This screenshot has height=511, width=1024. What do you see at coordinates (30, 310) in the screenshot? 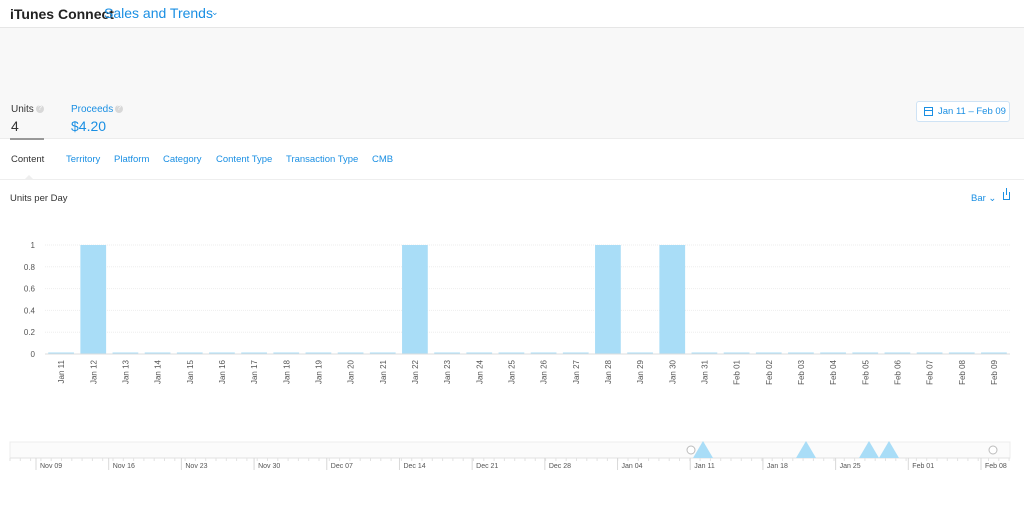
I see `y-tick-label: 0.4` at bounding box center [30, 310].